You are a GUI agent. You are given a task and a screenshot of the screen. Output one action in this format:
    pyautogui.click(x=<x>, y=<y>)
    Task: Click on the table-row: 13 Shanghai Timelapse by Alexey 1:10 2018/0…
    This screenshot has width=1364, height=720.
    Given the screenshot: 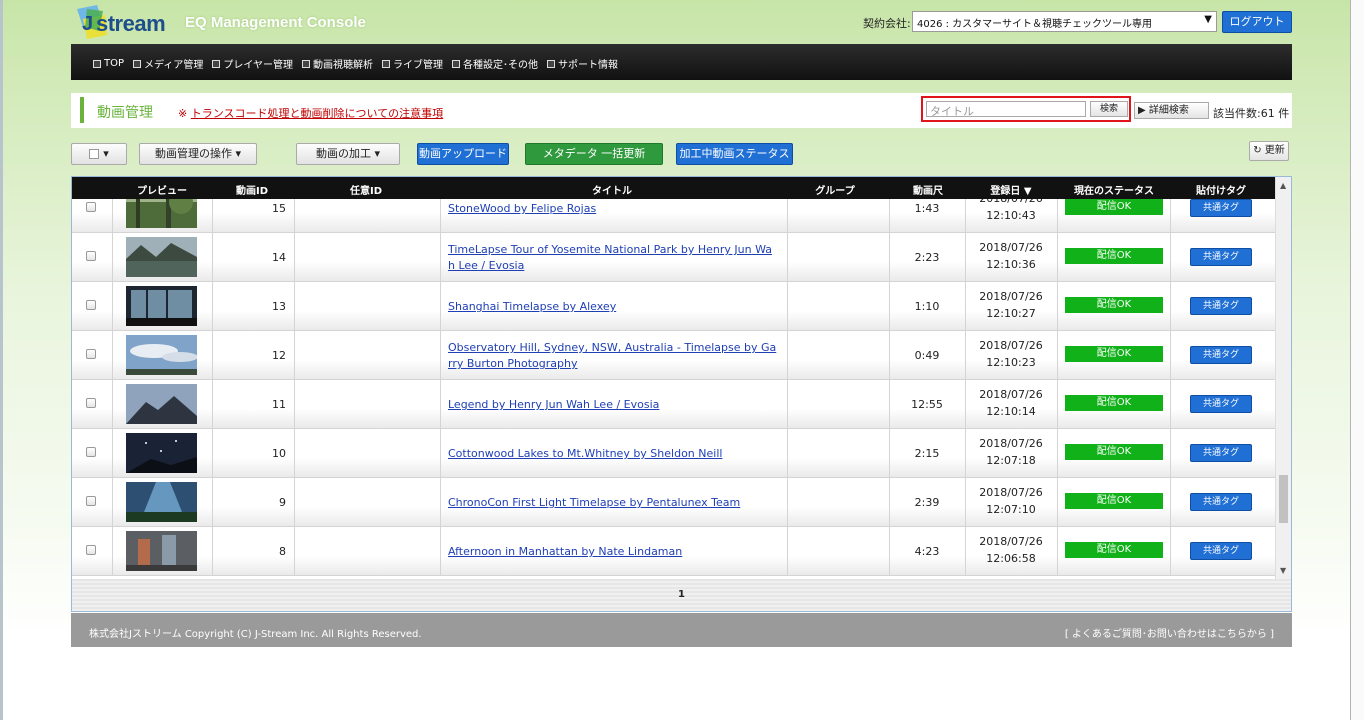 What is the action you would take?
    pyautogui.click(x=673, y=306)
    